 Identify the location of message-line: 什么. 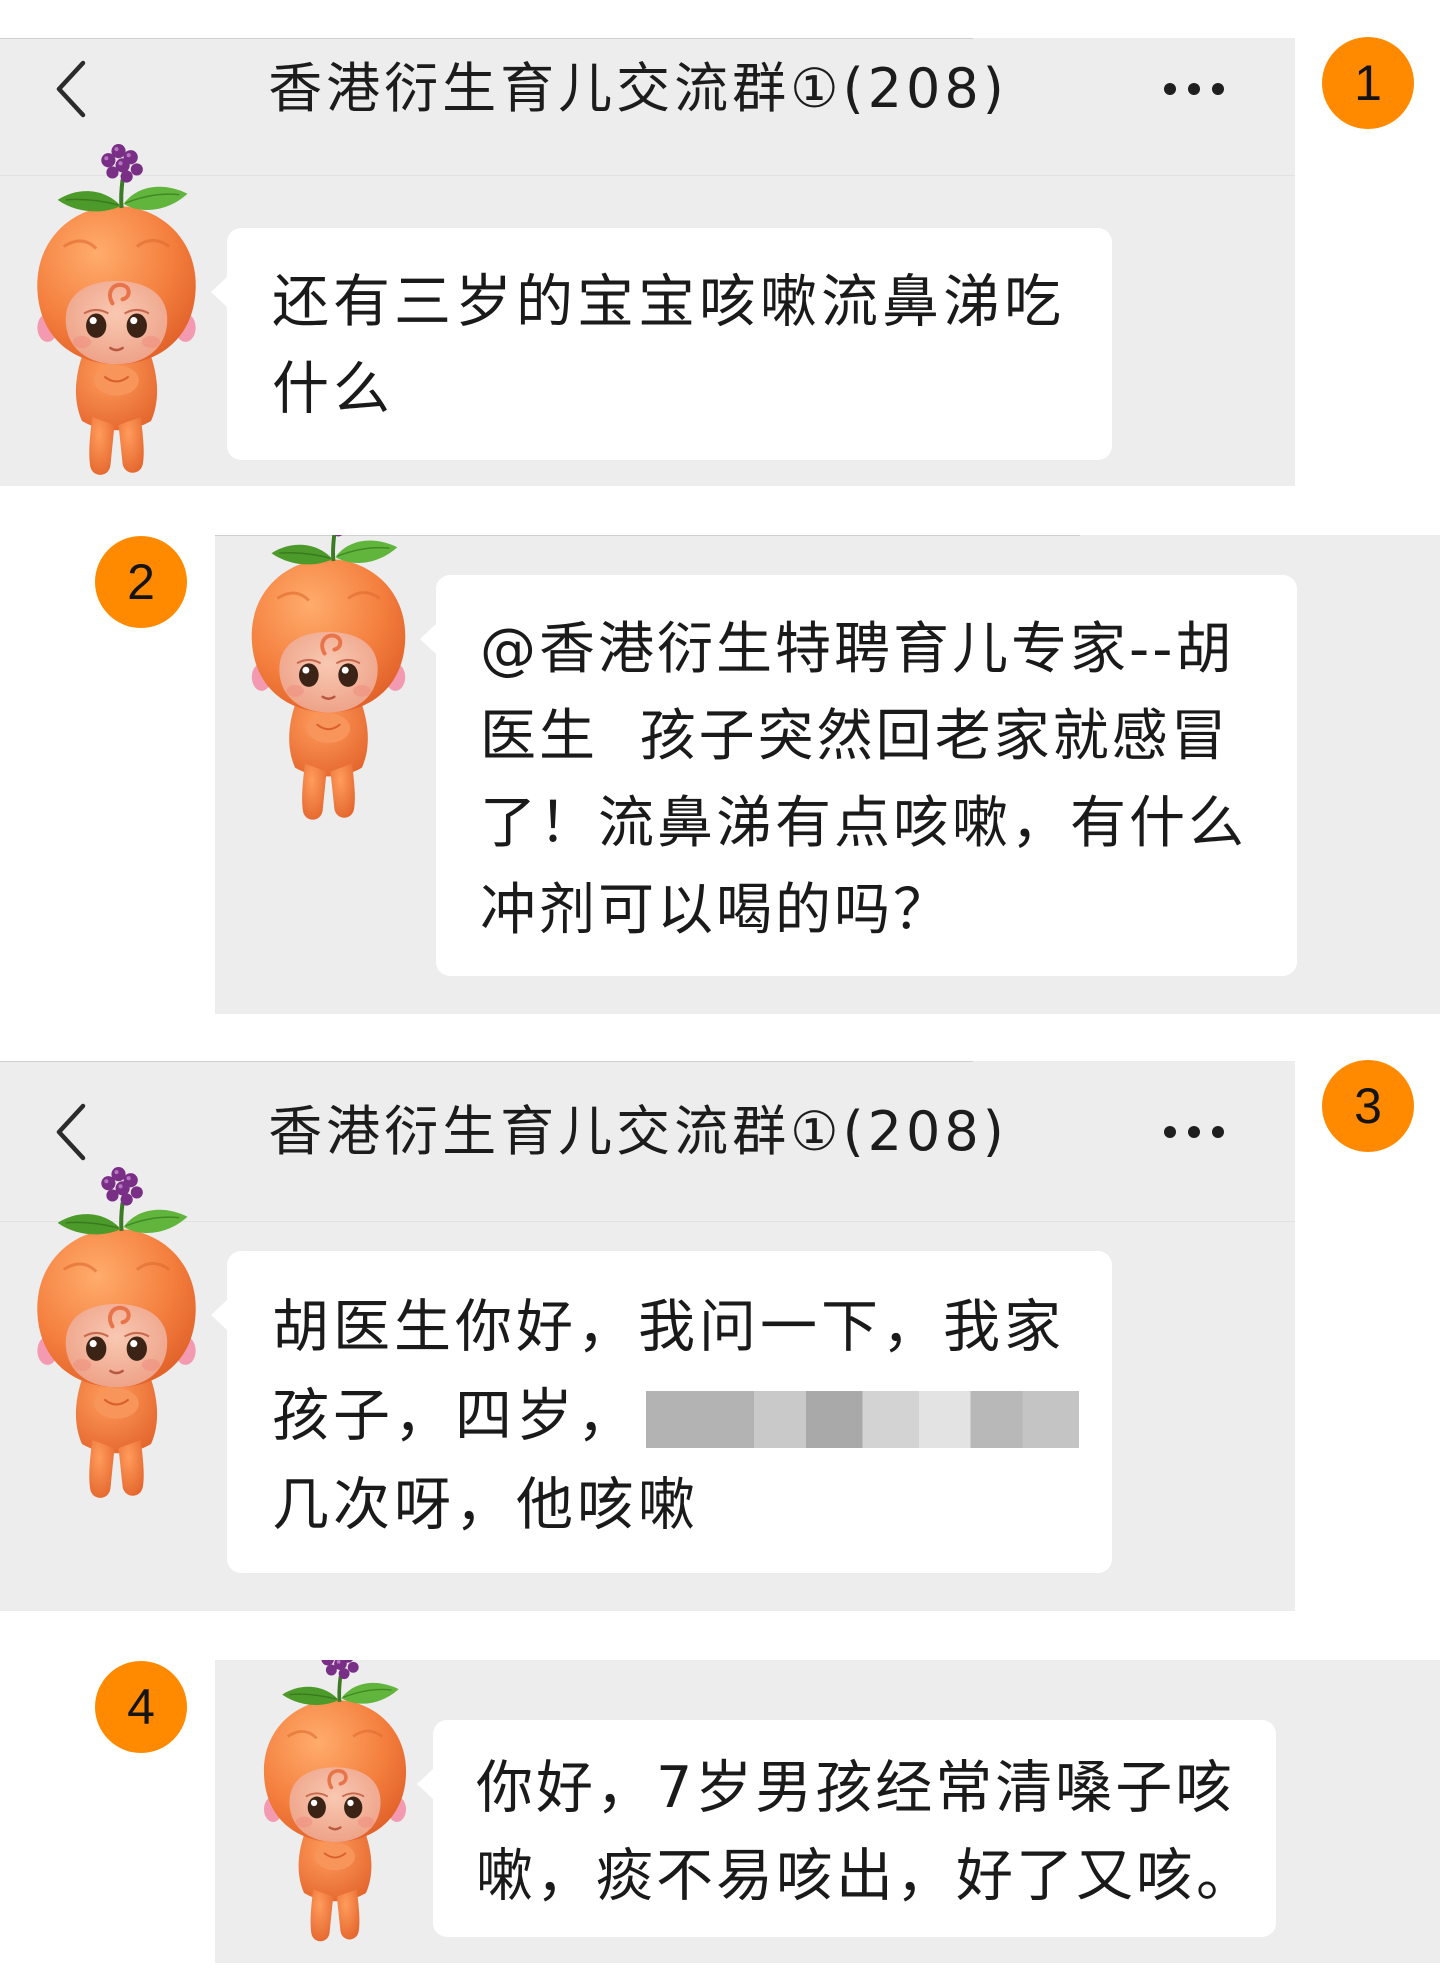
(333, 389).